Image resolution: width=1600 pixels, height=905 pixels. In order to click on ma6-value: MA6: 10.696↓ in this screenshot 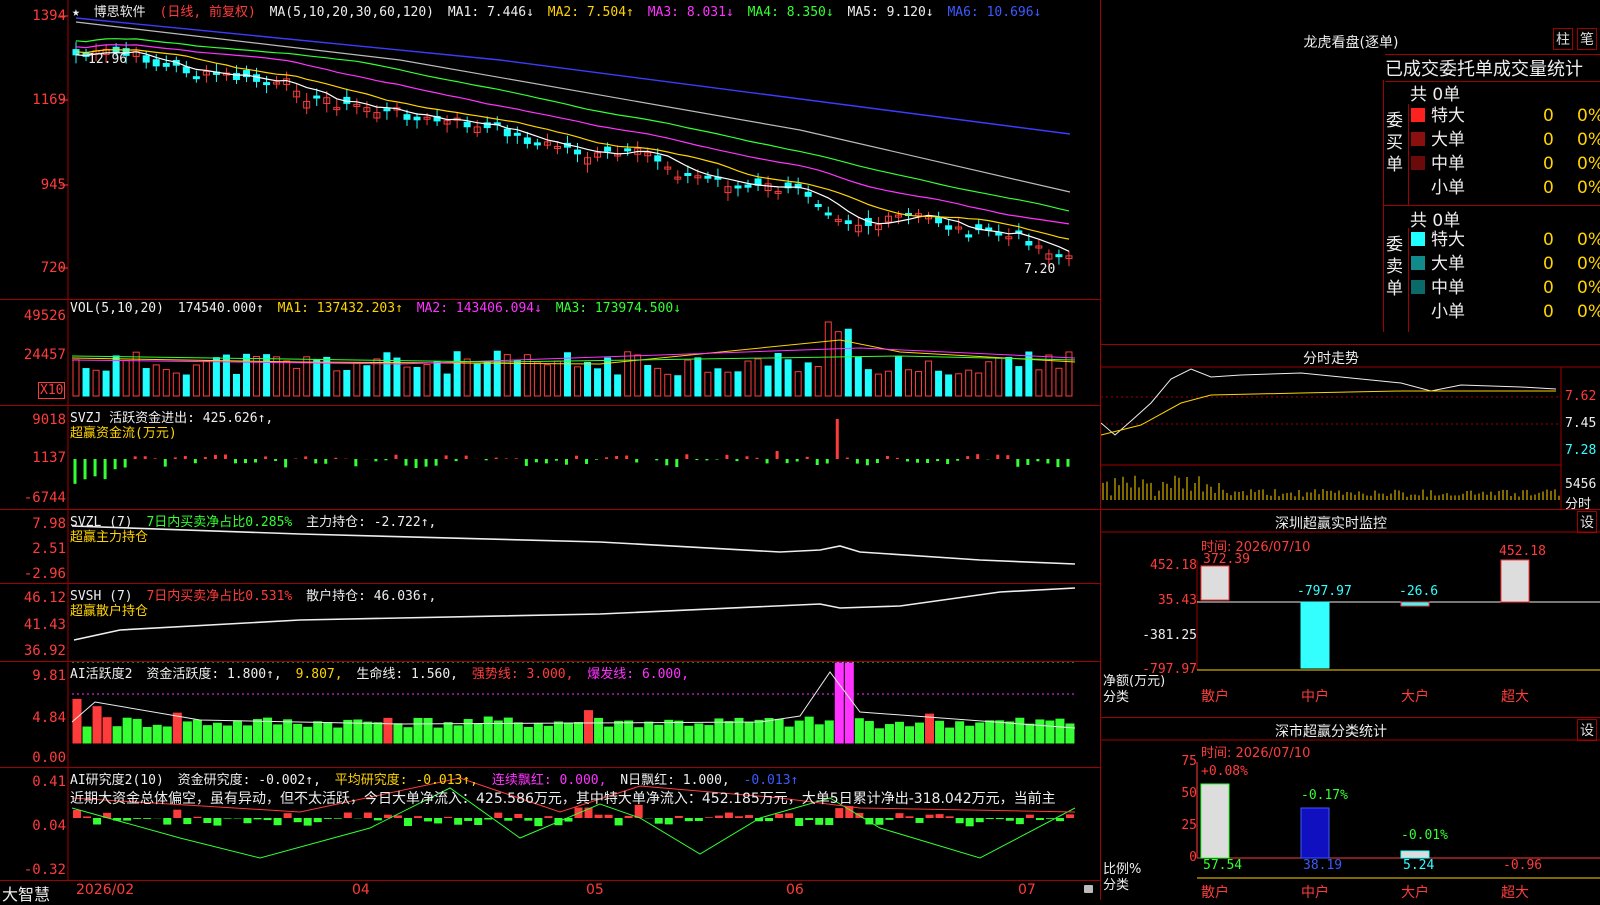, I will do `click(994, 12)`.